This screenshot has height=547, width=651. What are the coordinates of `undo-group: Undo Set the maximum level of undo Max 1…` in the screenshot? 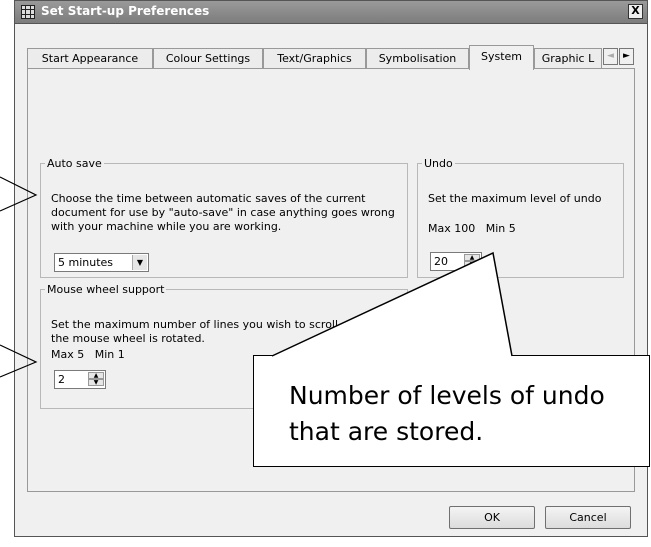 It's located at (520, 217).